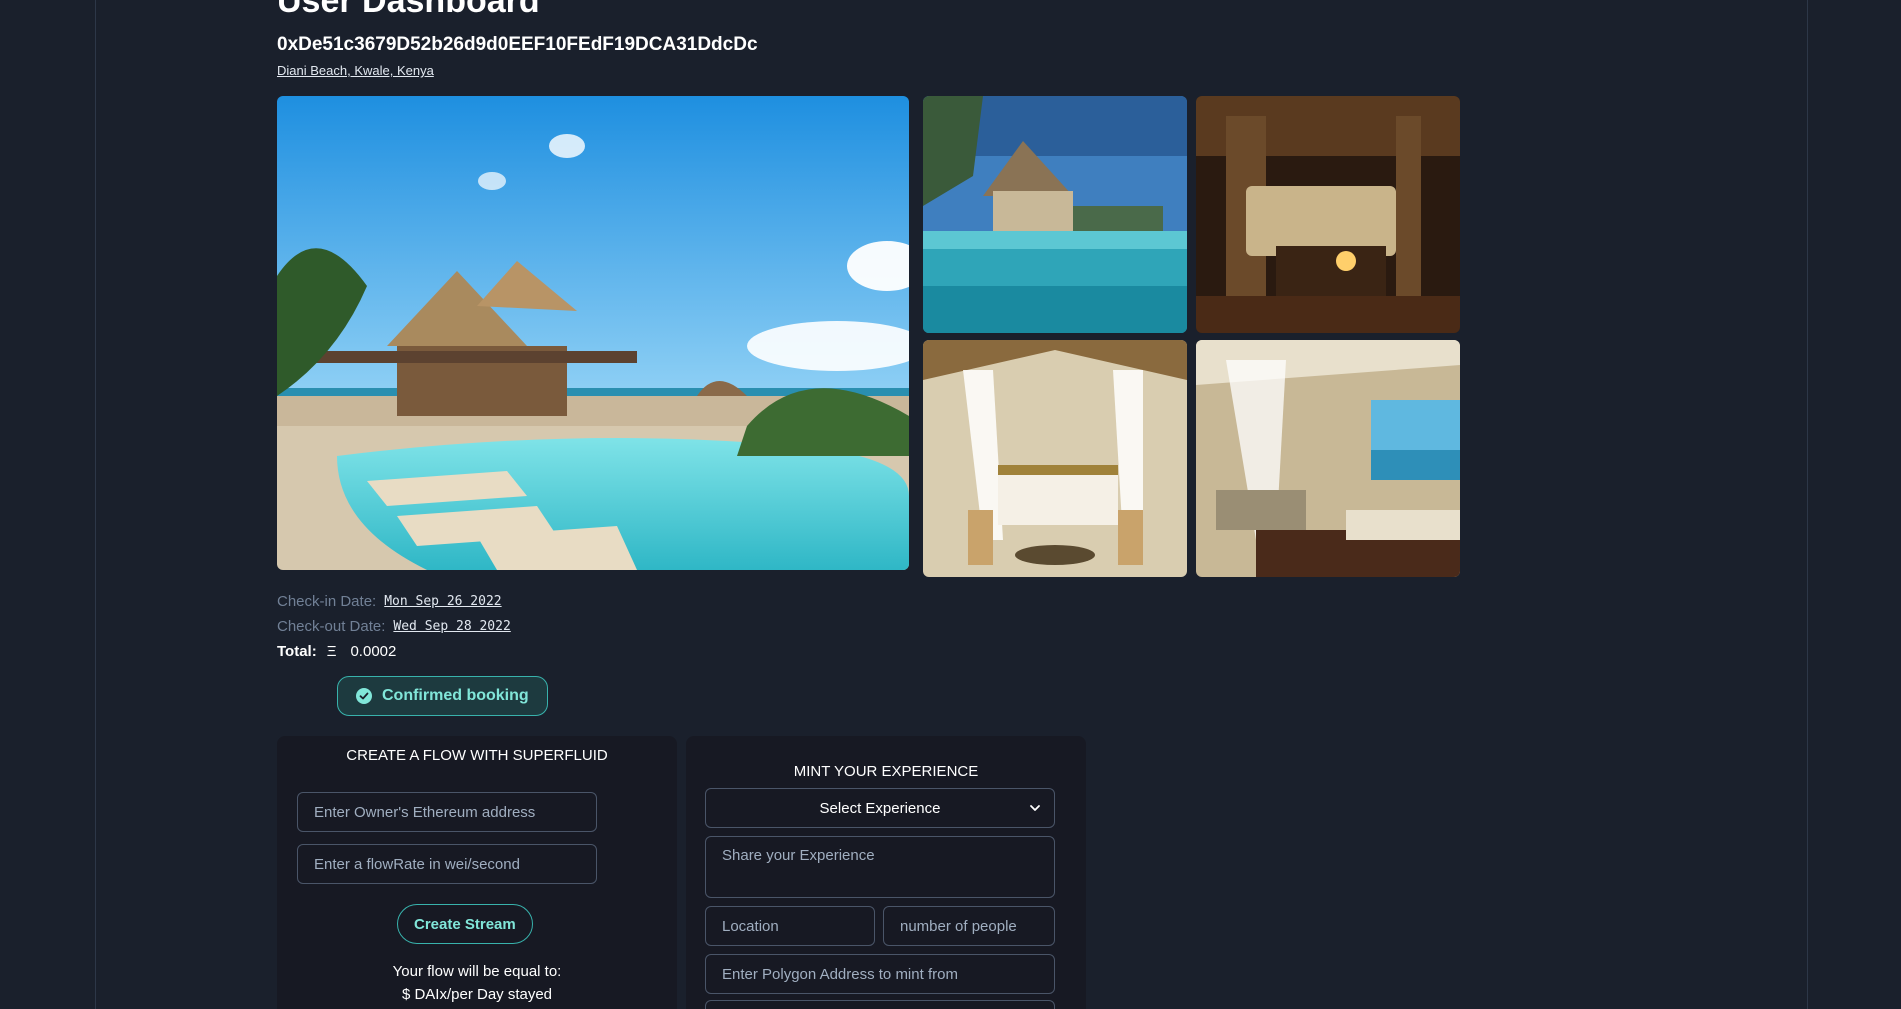 This screenshot has height=1009, width=1901. Describe the element at coordinates (886, 771) in the screenshot. I see `mint-panel-title: MINT YOUR EXPERIENCE` at that location.